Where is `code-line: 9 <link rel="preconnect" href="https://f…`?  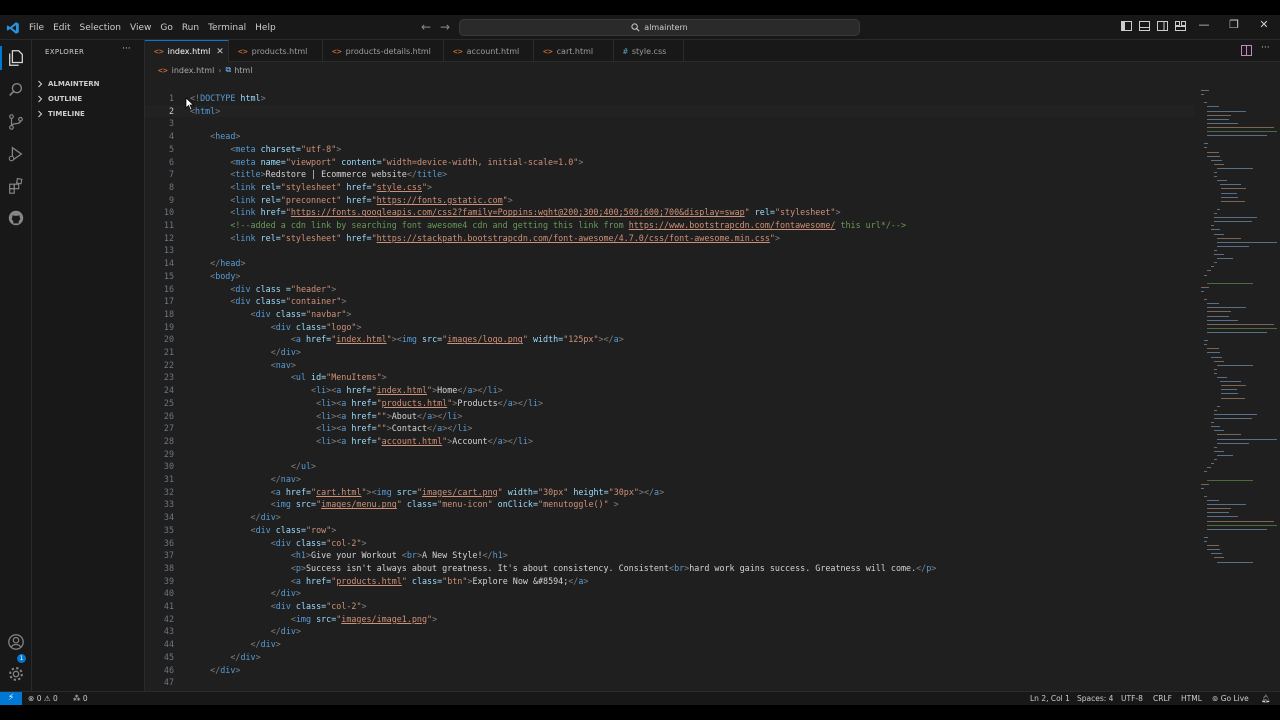 code-line: 9 <link rel="preconnect" href="https://f… is located at coordinates (670, 200).